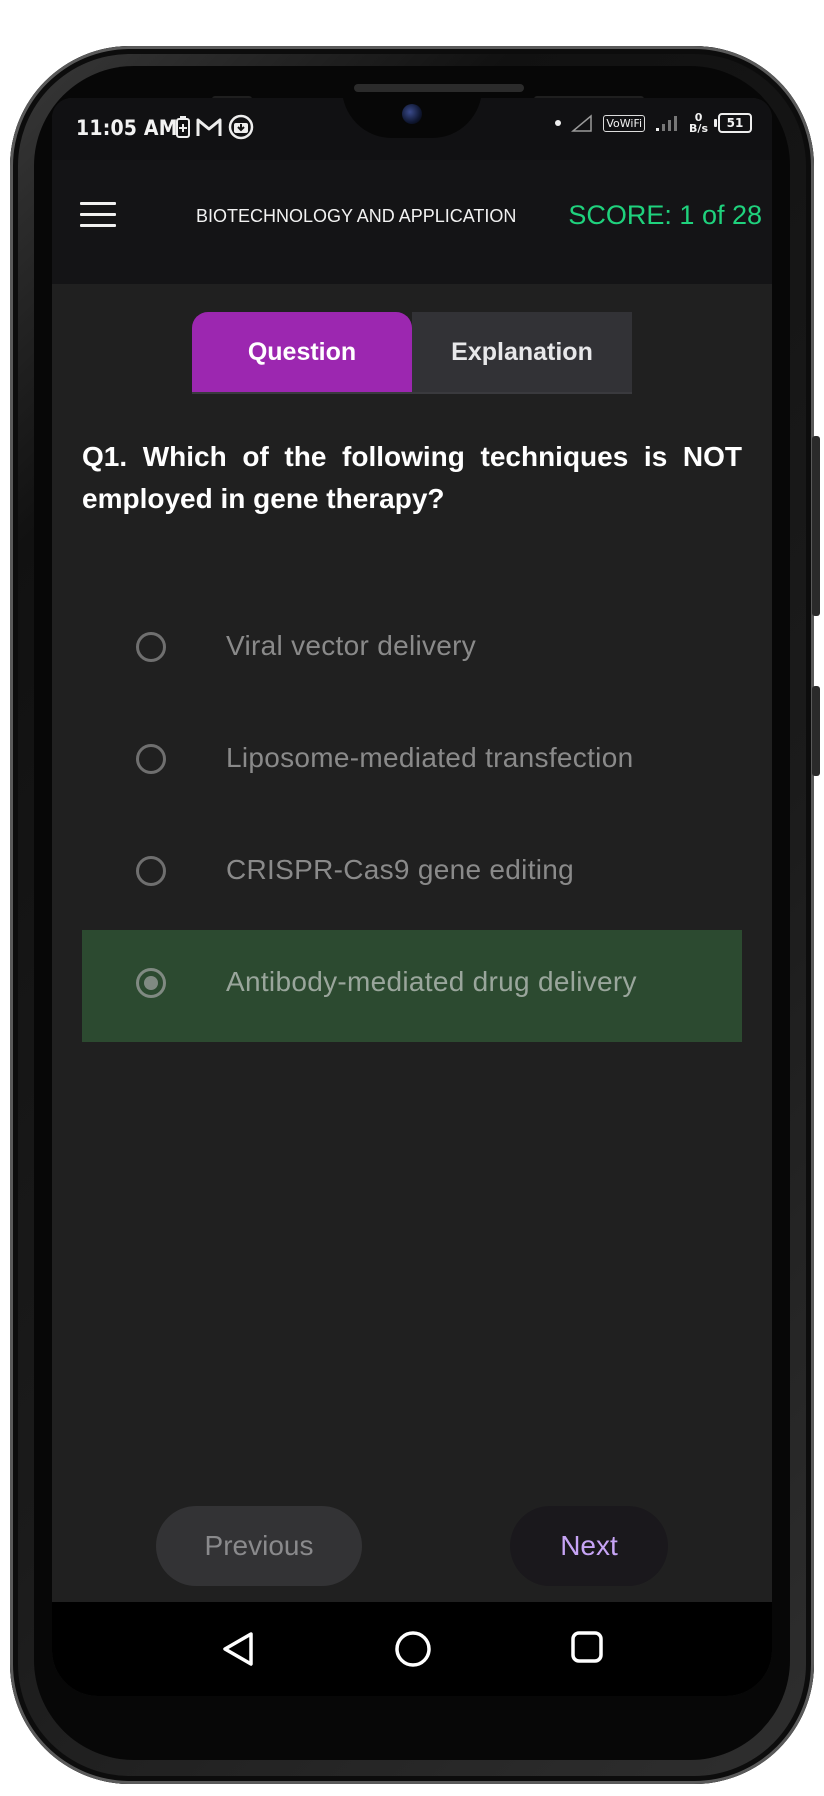 Image resolution: width=824 pixels, height=1796 pixels. What do you see at coordinates (816, 731) in the screenshot?
I see `power-button` at bounding box center [816, 731].